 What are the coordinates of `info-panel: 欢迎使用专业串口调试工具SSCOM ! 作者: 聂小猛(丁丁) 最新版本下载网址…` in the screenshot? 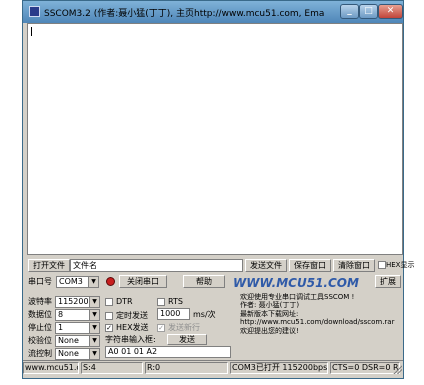 It's located at (321, 317).